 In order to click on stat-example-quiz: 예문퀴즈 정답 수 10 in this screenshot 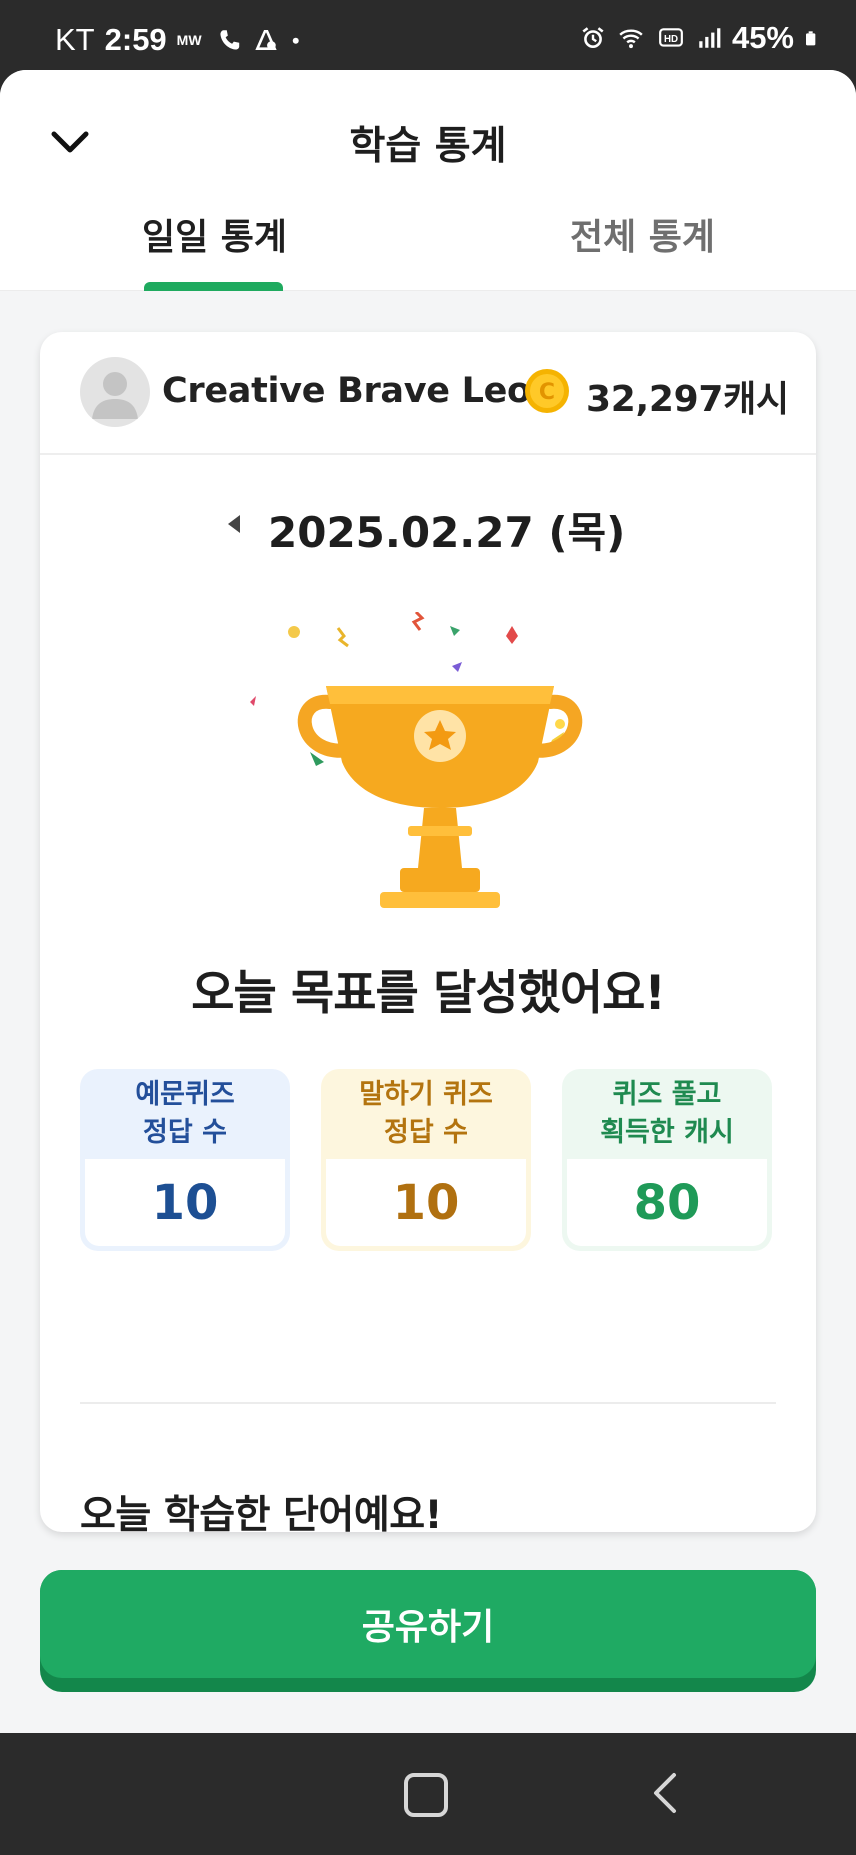, I will do `click(185, 1160)`.